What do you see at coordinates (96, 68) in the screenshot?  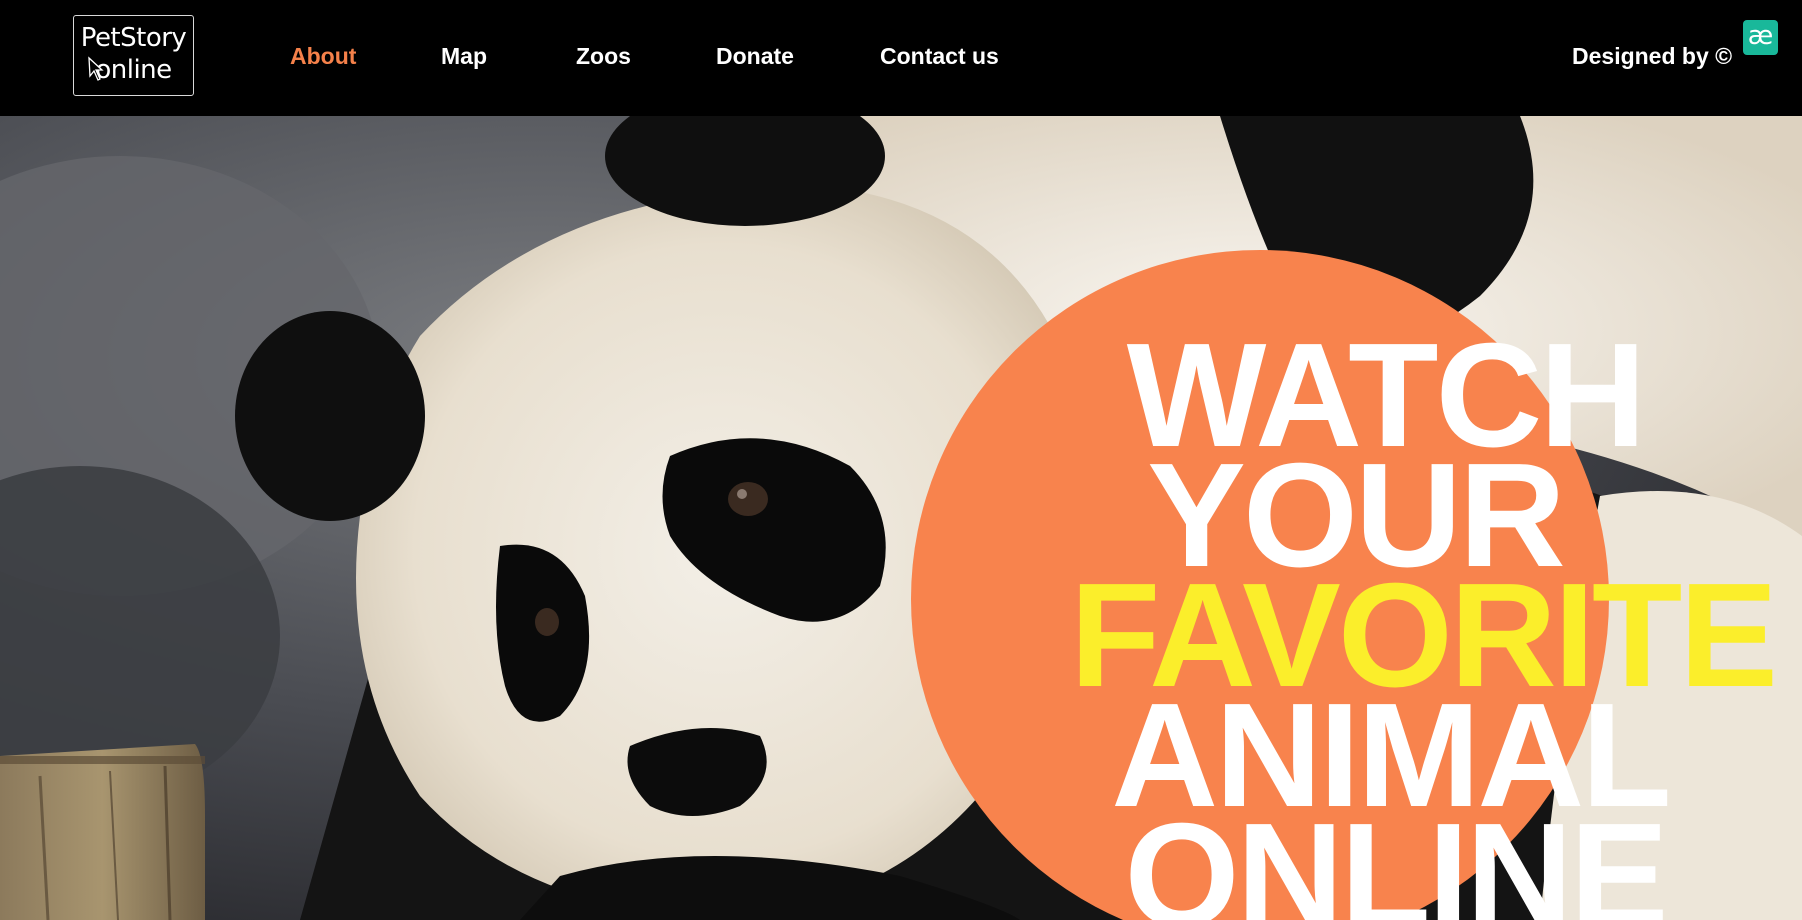 I see `cursor-icon` at bounding box center [96, 68].